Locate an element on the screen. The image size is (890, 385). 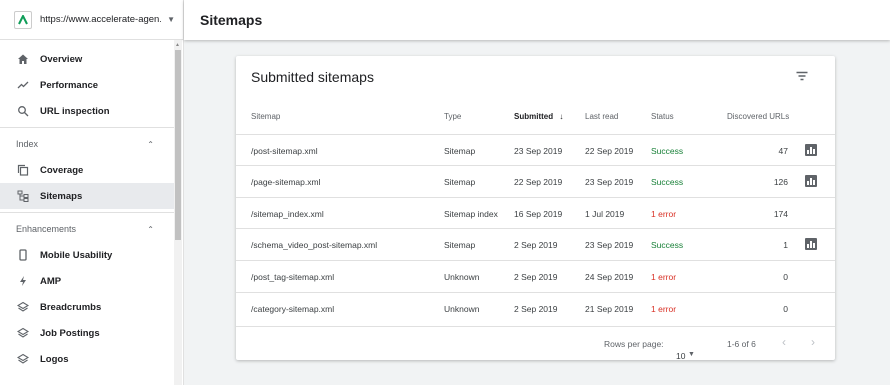
discovered-urls: 174 is located at coordinates (780, 214).